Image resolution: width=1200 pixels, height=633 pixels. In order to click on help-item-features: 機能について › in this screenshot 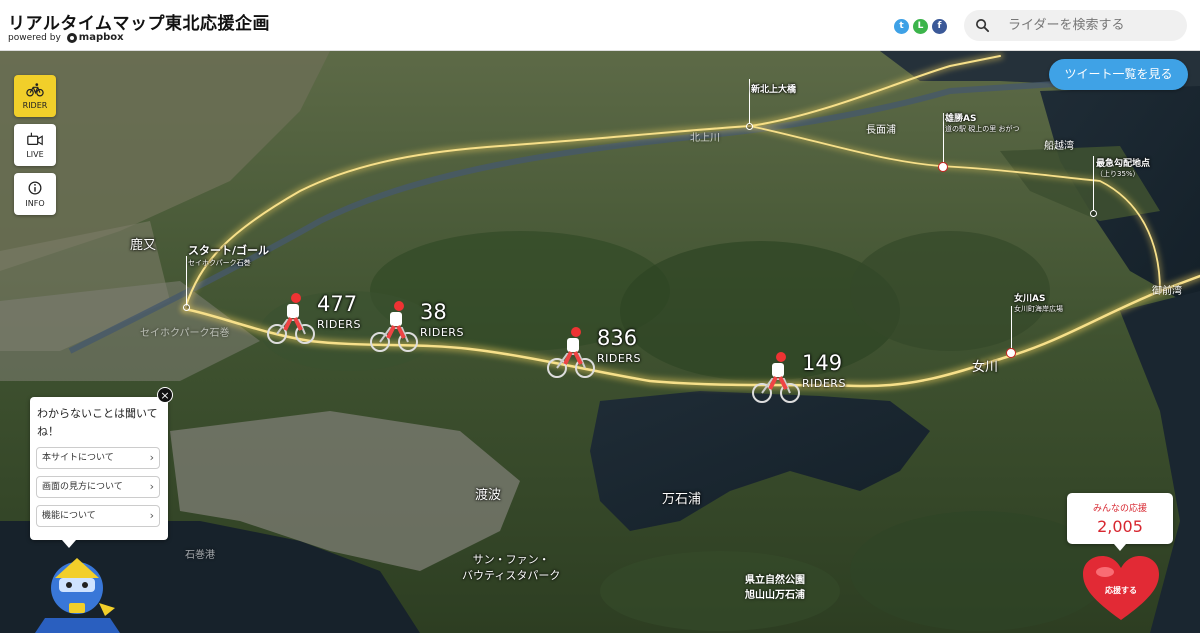, I will do `click(98, 516)`.